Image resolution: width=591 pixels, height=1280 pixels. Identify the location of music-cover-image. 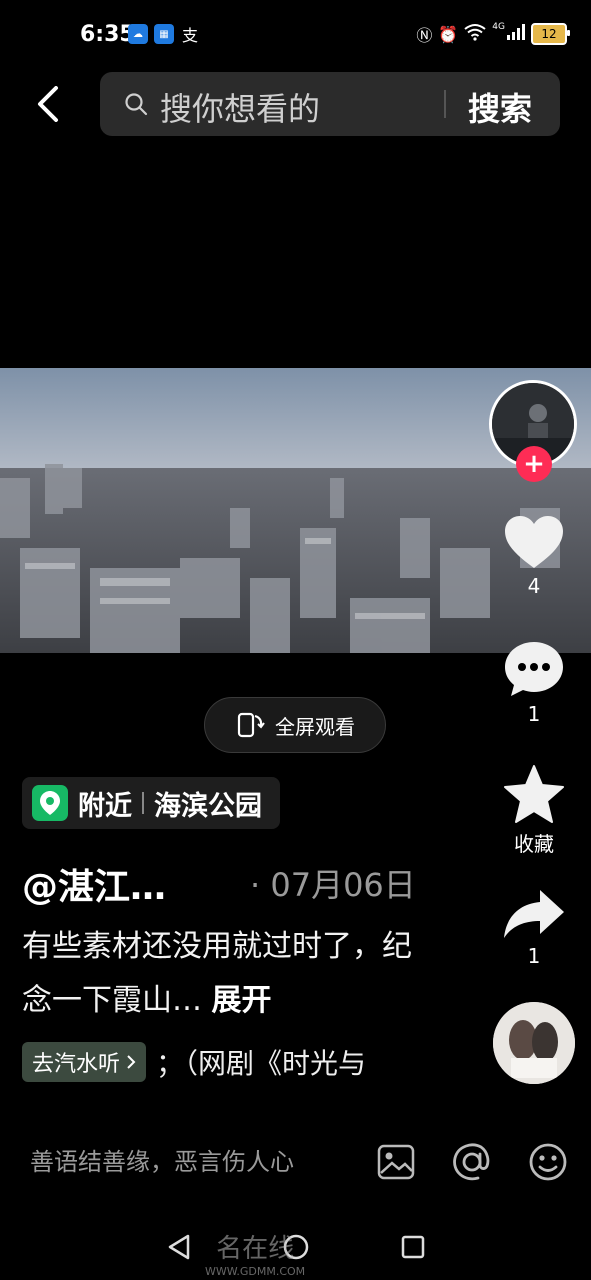
(534, 1043).